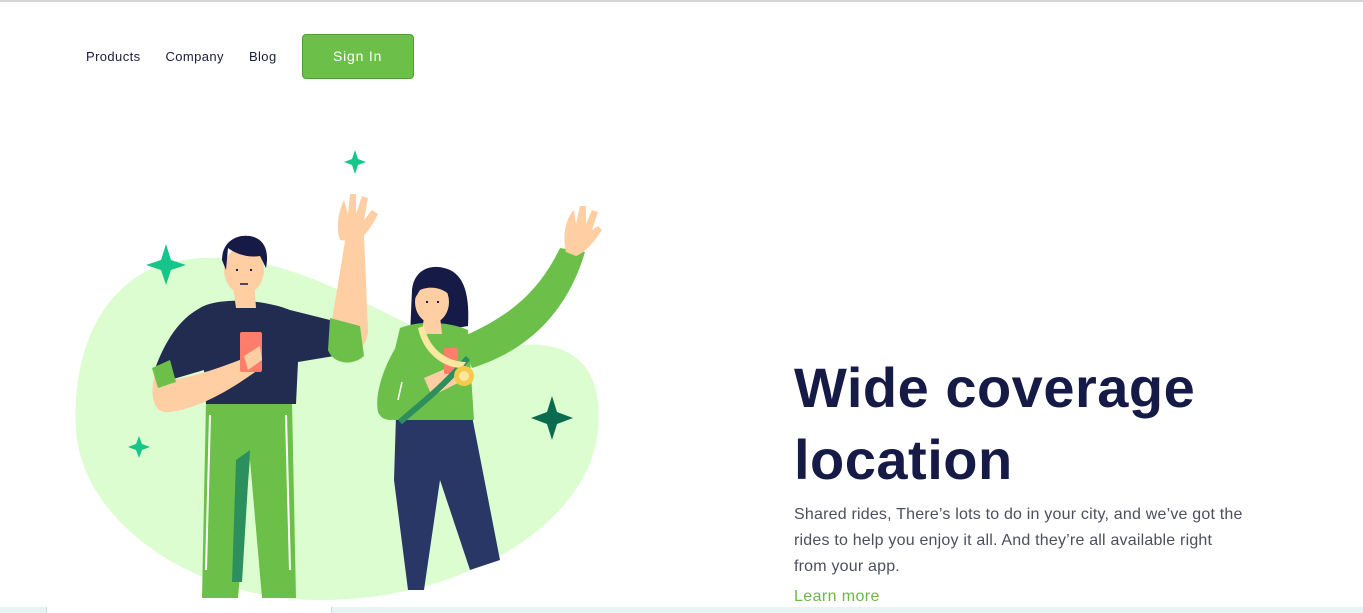  Describe the element at coordinates (837, 597) in the screenshot. I see `learn-more-link: Learn more` at that location.